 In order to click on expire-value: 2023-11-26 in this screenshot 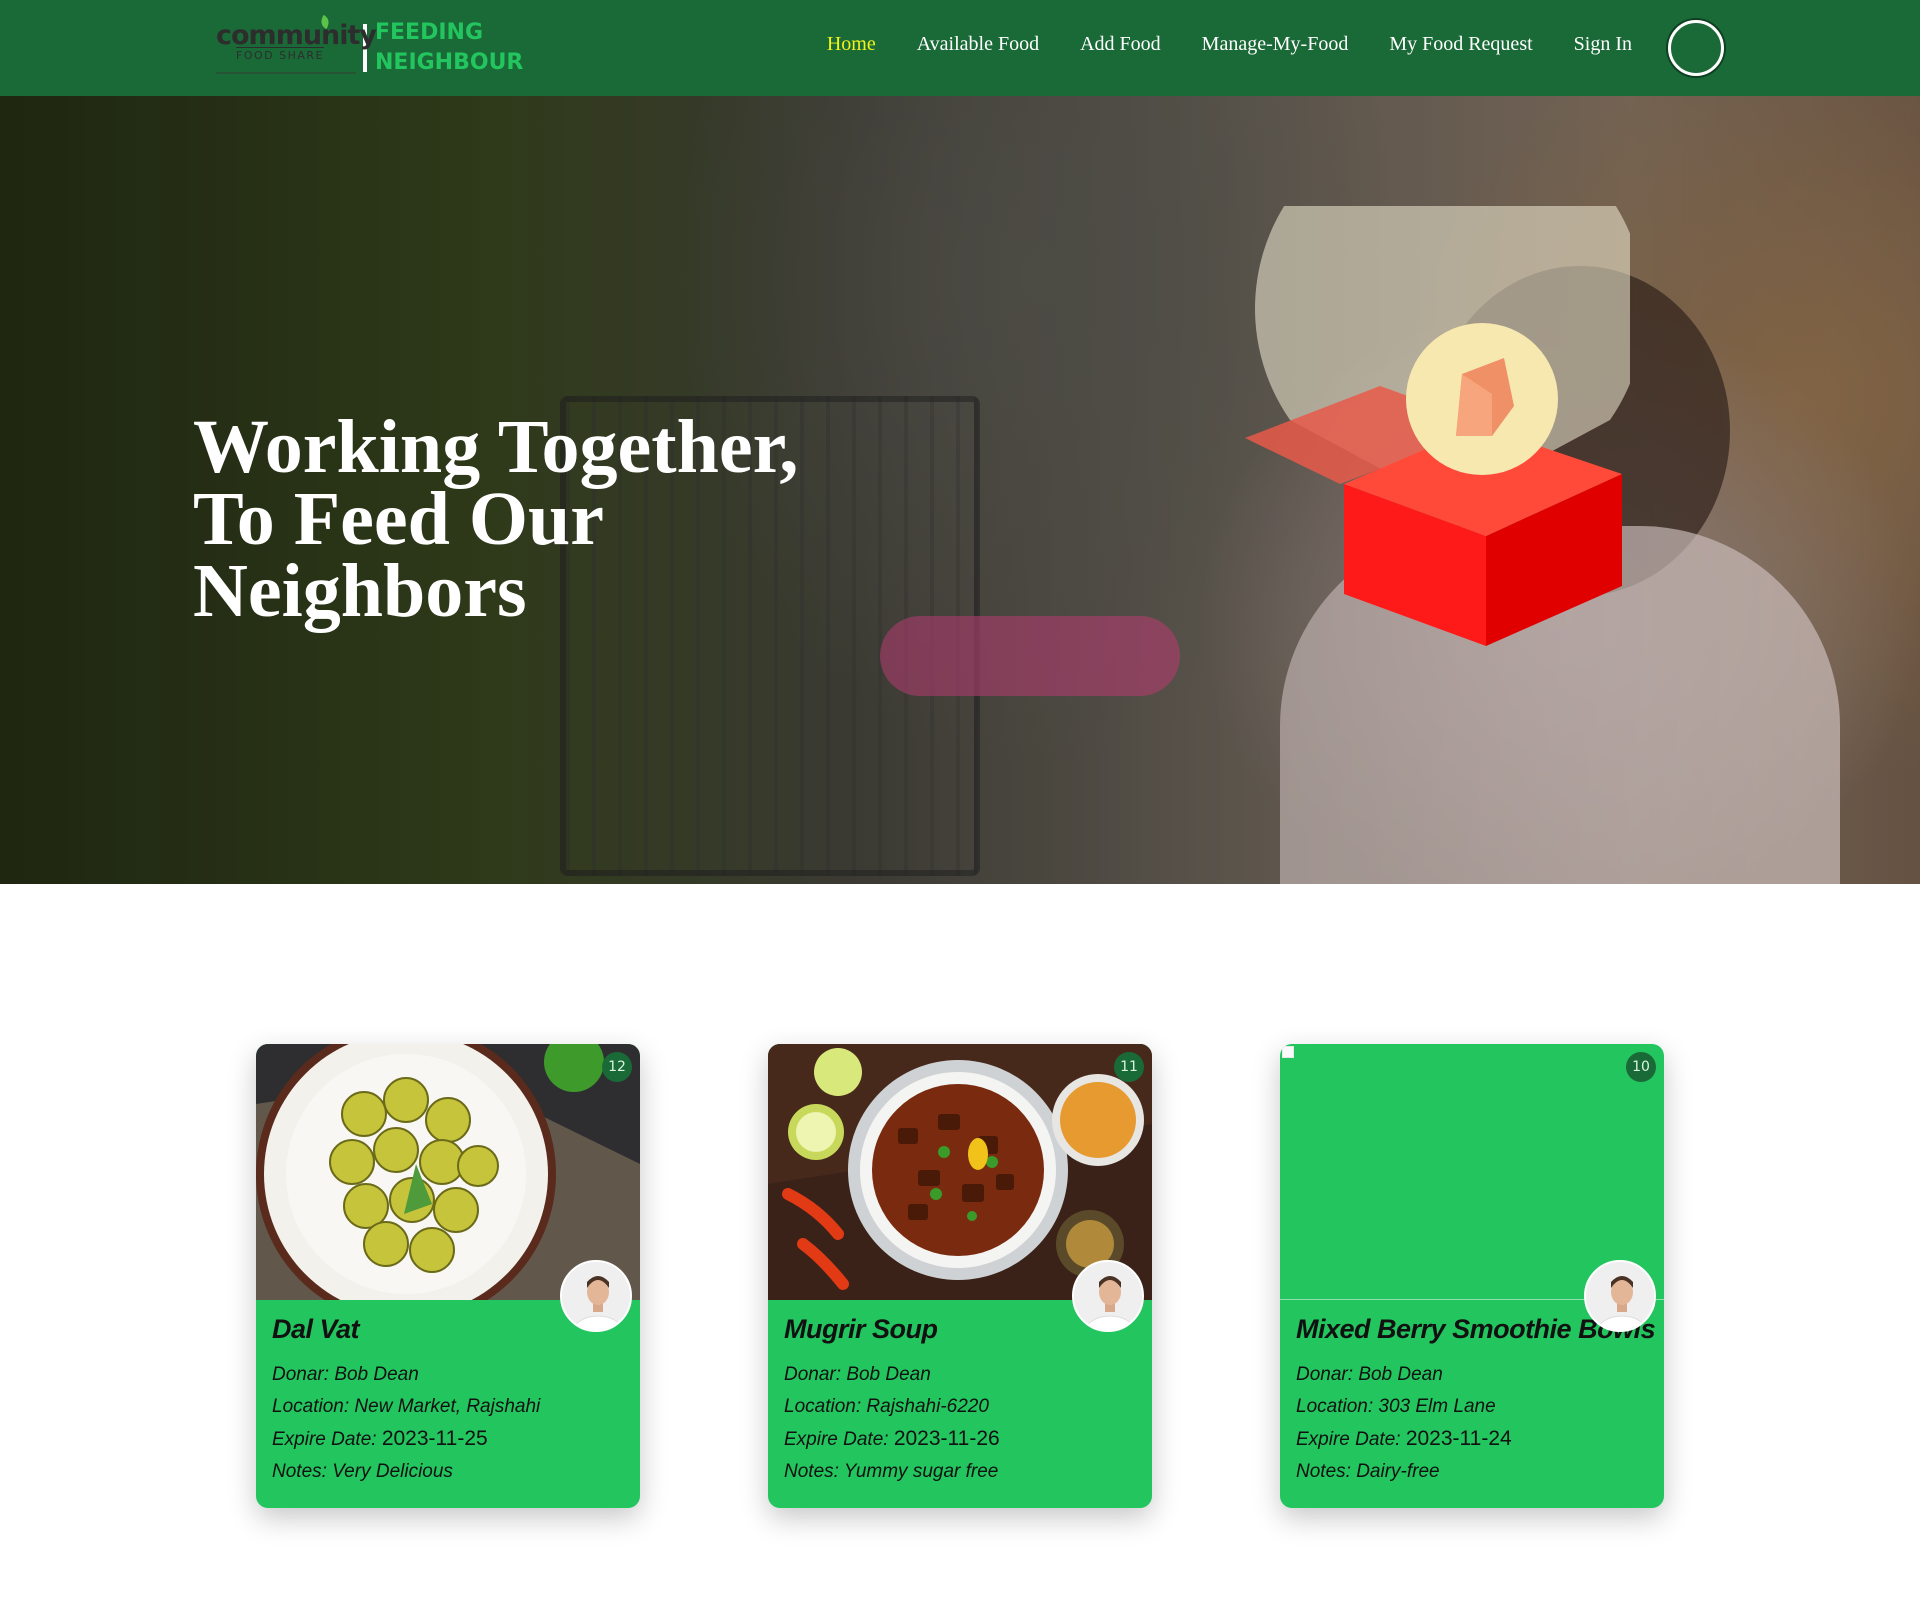, I will do `click(946, 1438)`.